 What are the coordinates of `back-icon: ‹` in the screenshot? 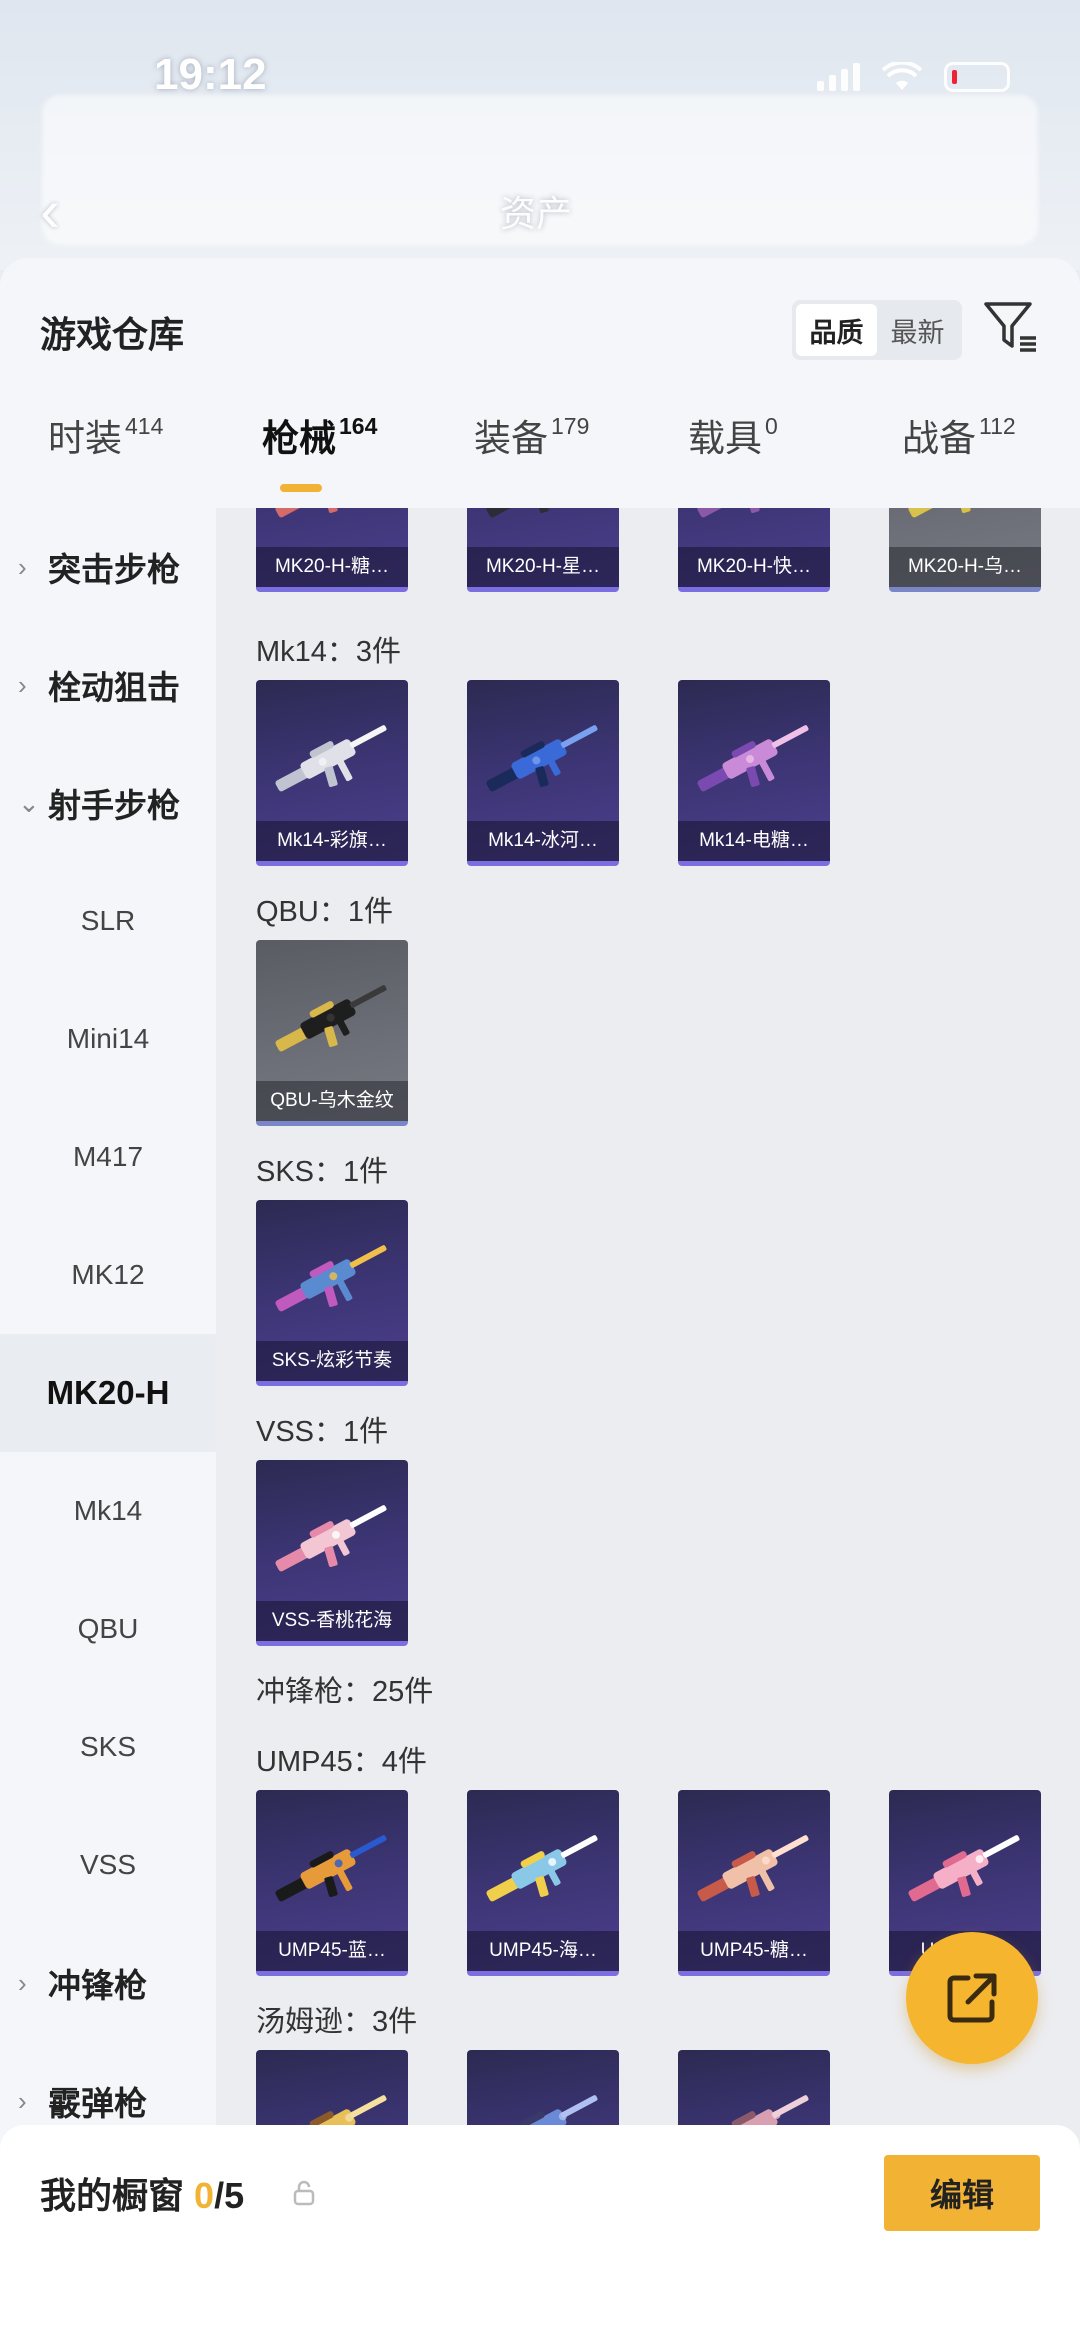 It's located at (50, 210).